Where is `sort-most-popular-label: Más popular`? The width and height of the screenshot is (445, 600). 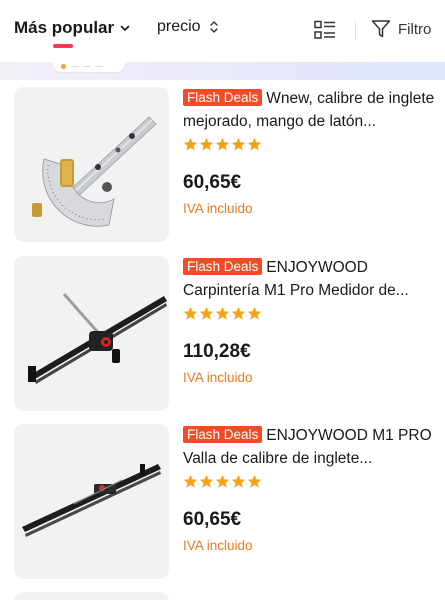 sort-most-popular-label: Más popular is located at coordinates (64, 27).